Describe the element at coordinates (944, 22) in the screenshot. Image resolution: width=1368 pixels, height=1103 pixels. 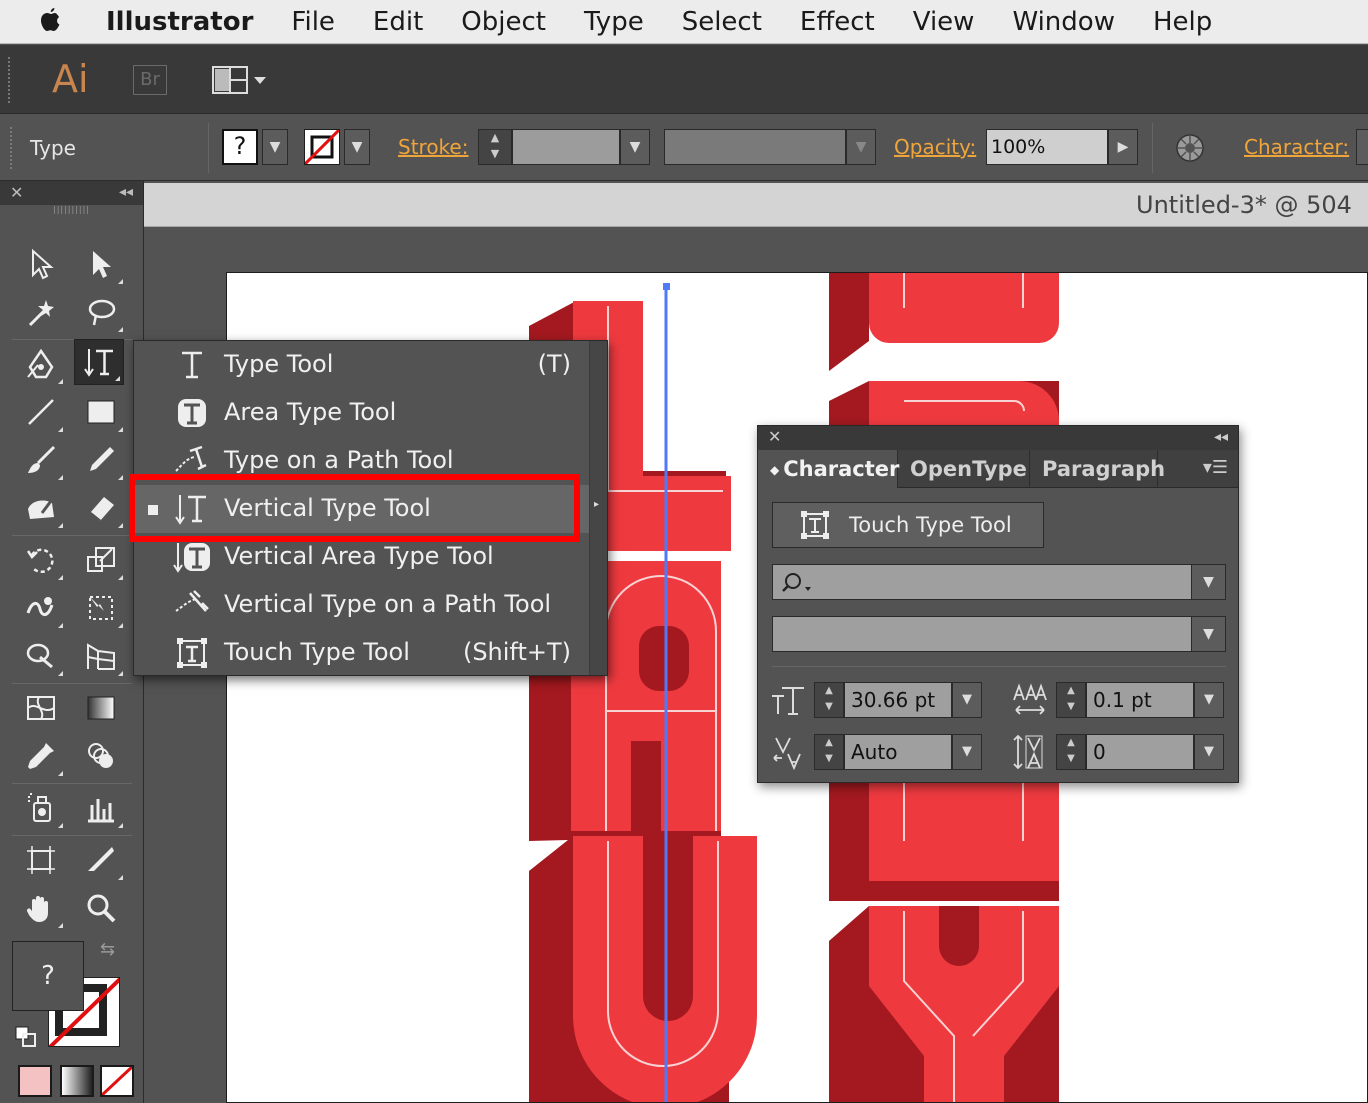
I see `menu-view: View` at that location.